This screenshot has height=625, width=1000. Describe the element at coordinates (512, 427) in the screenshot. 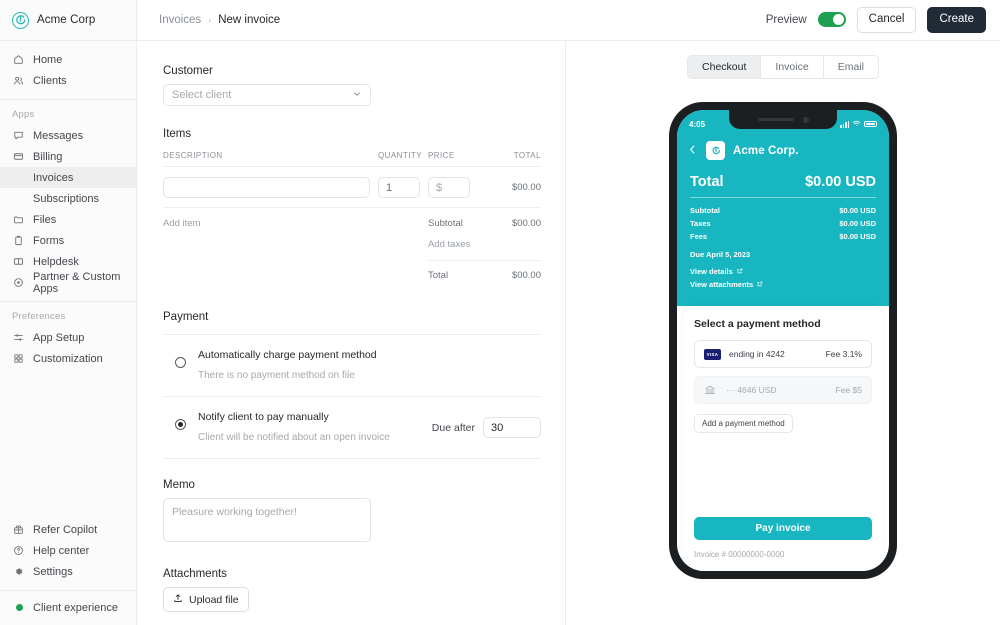

I see `due-after-input: 30` at that location.